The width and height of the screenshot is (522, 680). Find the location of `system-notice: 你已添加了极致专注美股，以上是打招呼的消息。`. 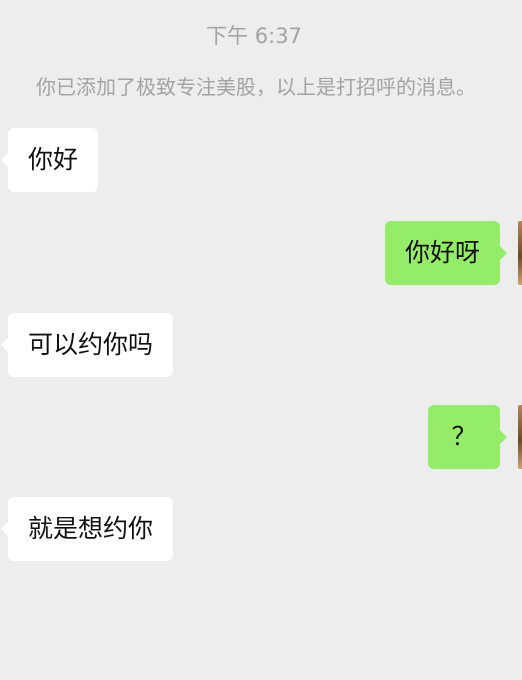

system-notice: 你已添加了极致专注美股，以上是打招呼的消息。 is located at coordinates (256, 87).